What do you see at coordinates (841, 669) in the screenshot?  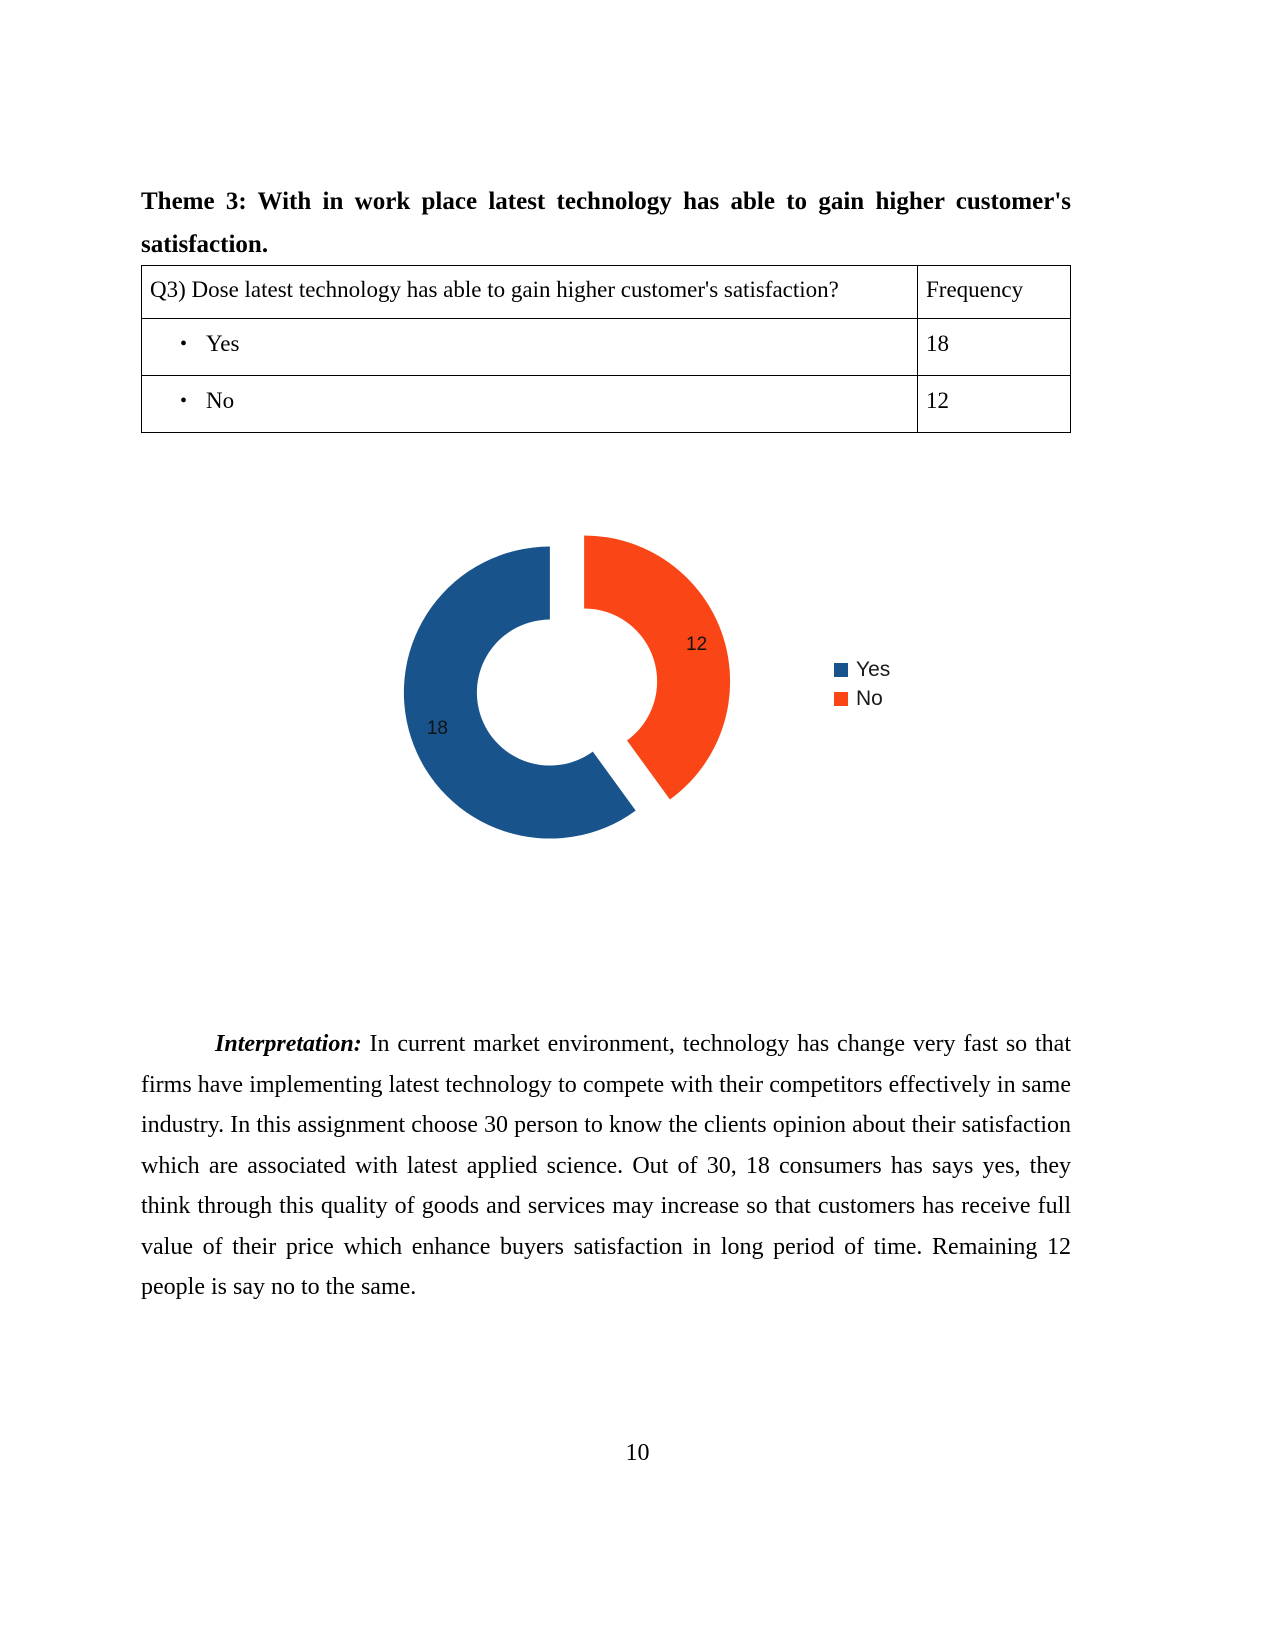 I see `legend-swatch-icon-yes` at bounding box center [841, 669].